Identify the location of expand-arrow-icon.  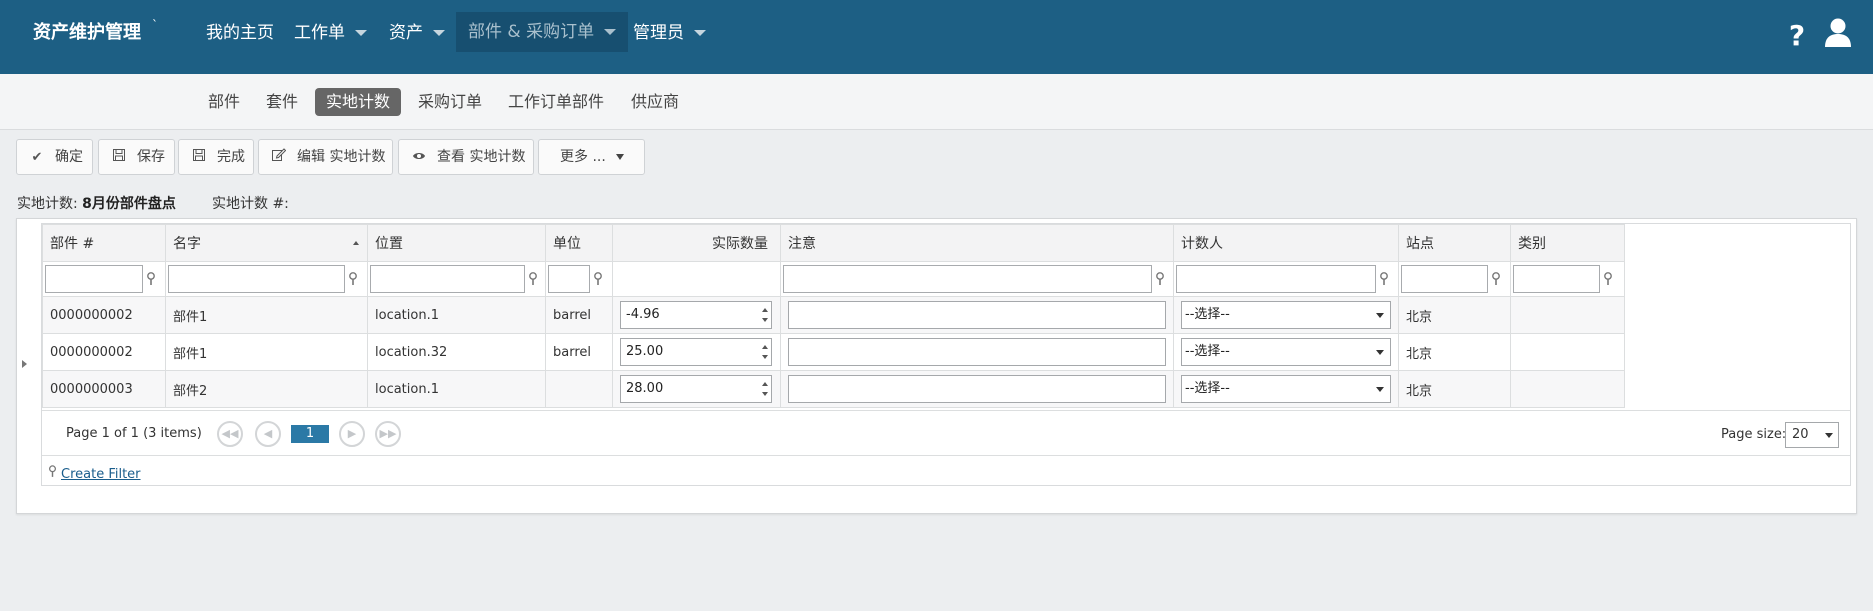
(24, 364).